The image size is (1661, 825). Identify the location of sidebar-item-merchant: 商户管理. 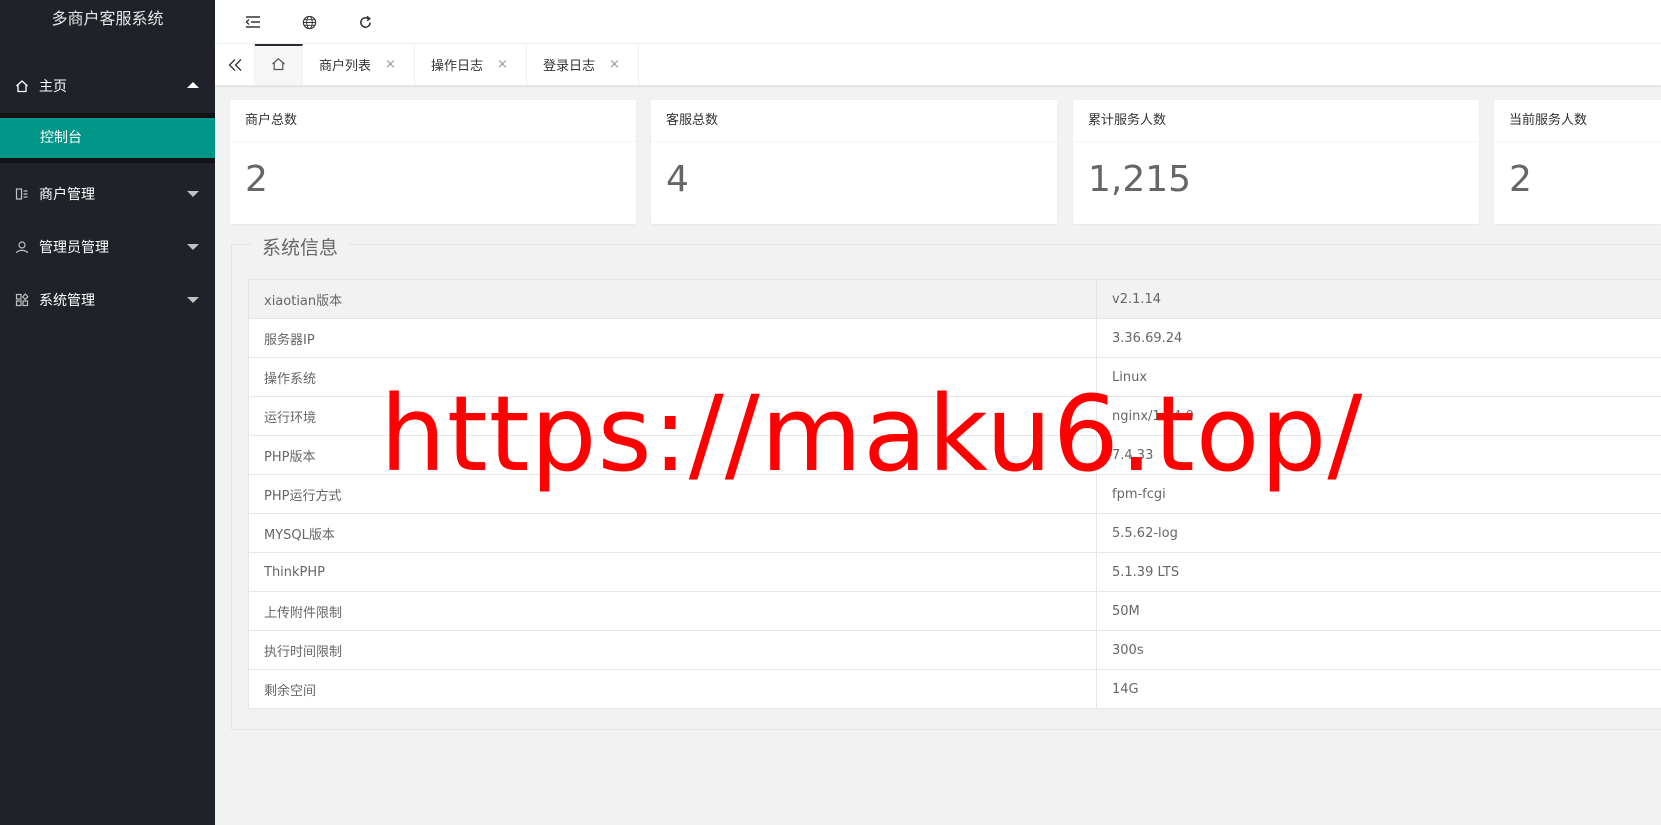
(107, 193).